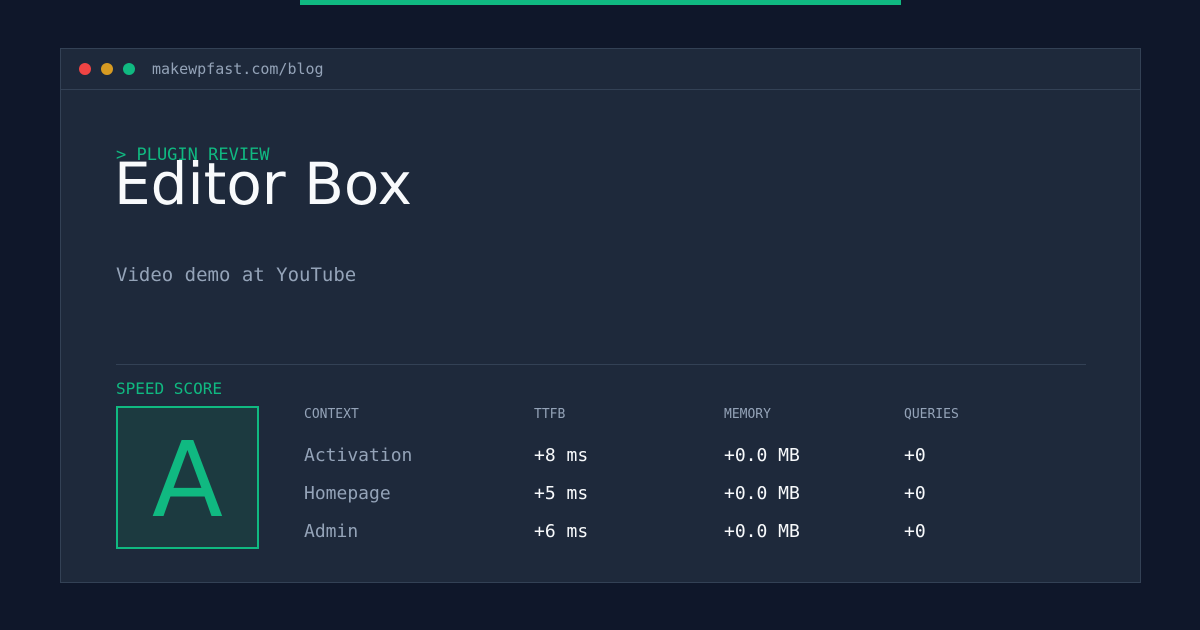 Image resolution: width=1200 pixels, height=630 pixels. I want to click on maximize-window-icon, so click(129, 69).